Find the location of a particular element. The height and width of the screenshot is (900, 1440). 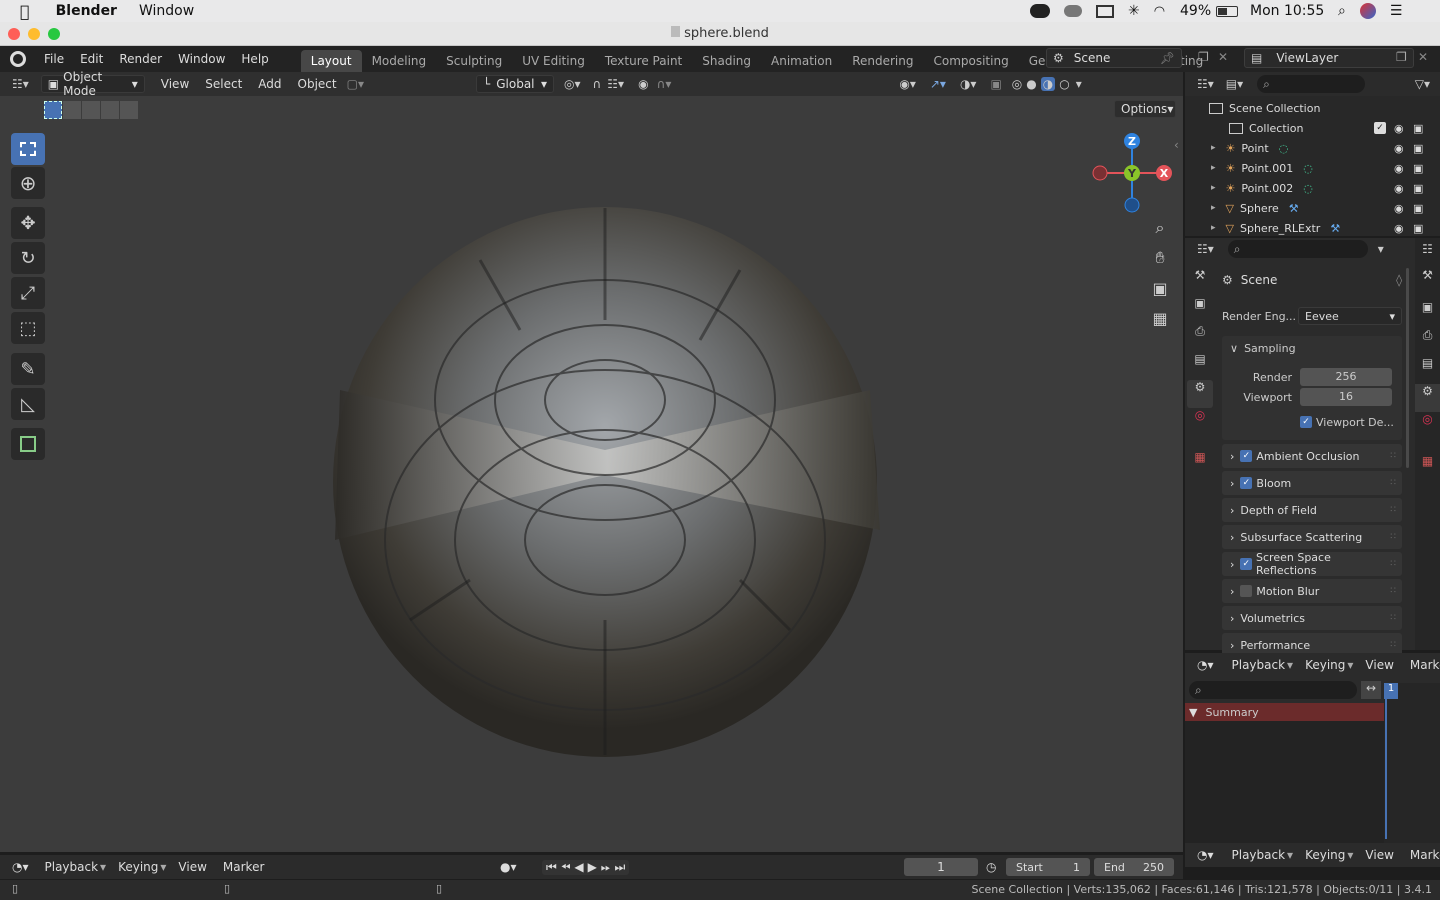

measure-tool: ◺ is located at coordinates (28, 404).